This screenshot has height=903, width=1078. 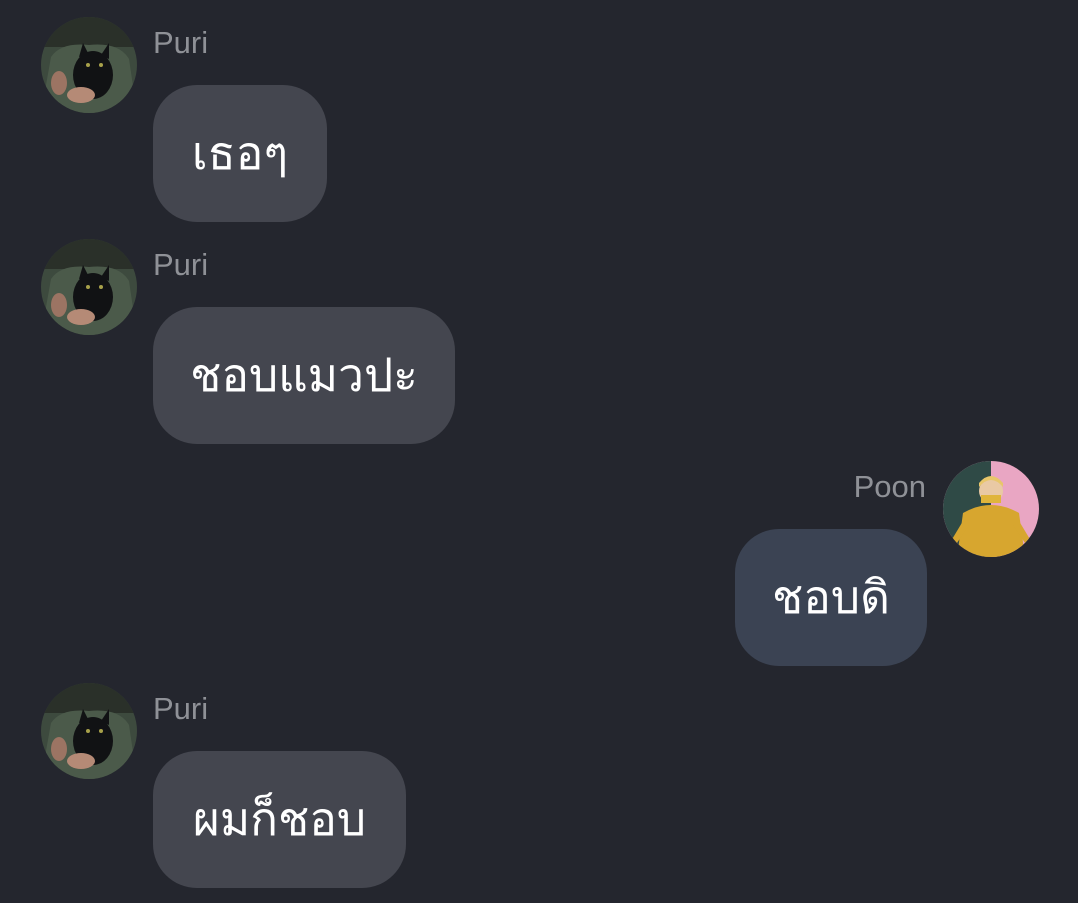 I want to click on message-bubble: ชอบดิ, so click(x=831, y=597).